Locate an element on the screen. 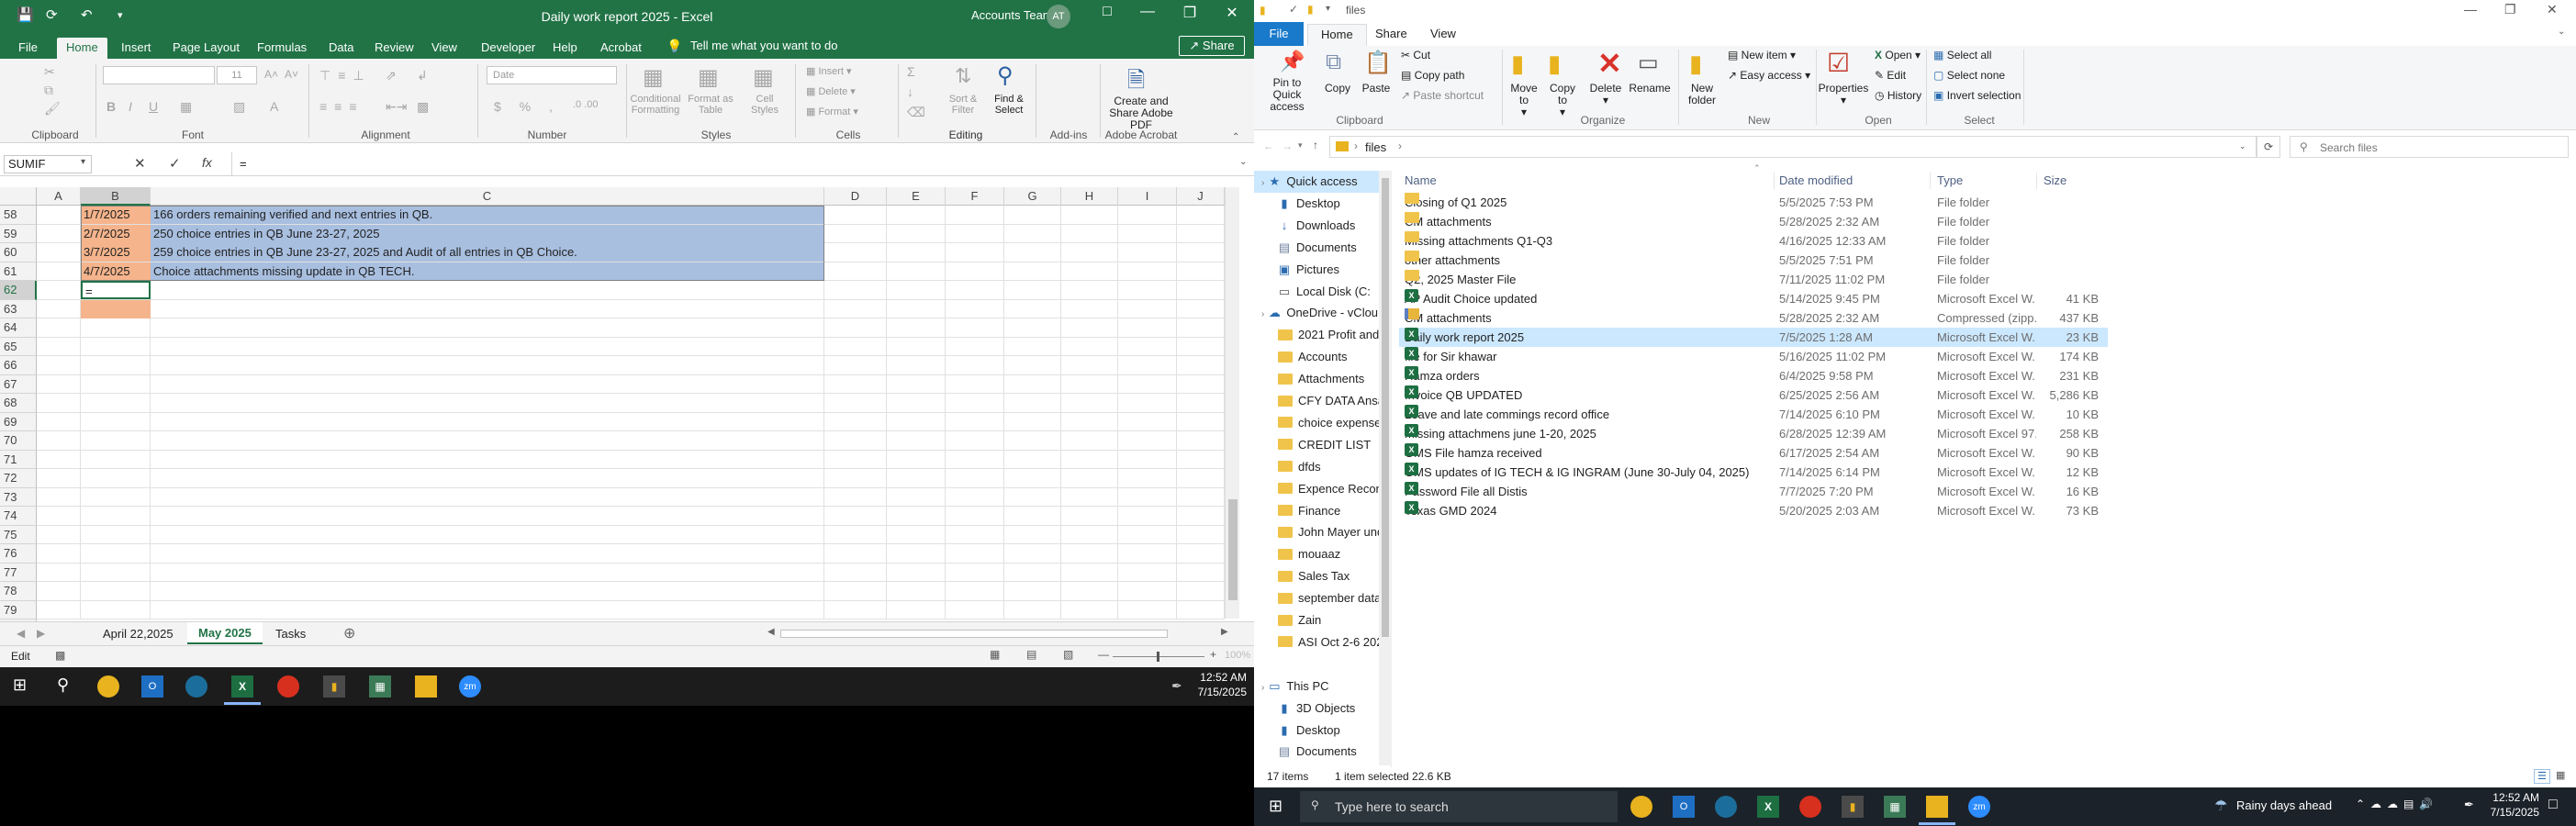 Image resolution: width=2576 pixels, height=826 pixels. sheet-tab-may: May 2025 is located at coordinates (225, 633).